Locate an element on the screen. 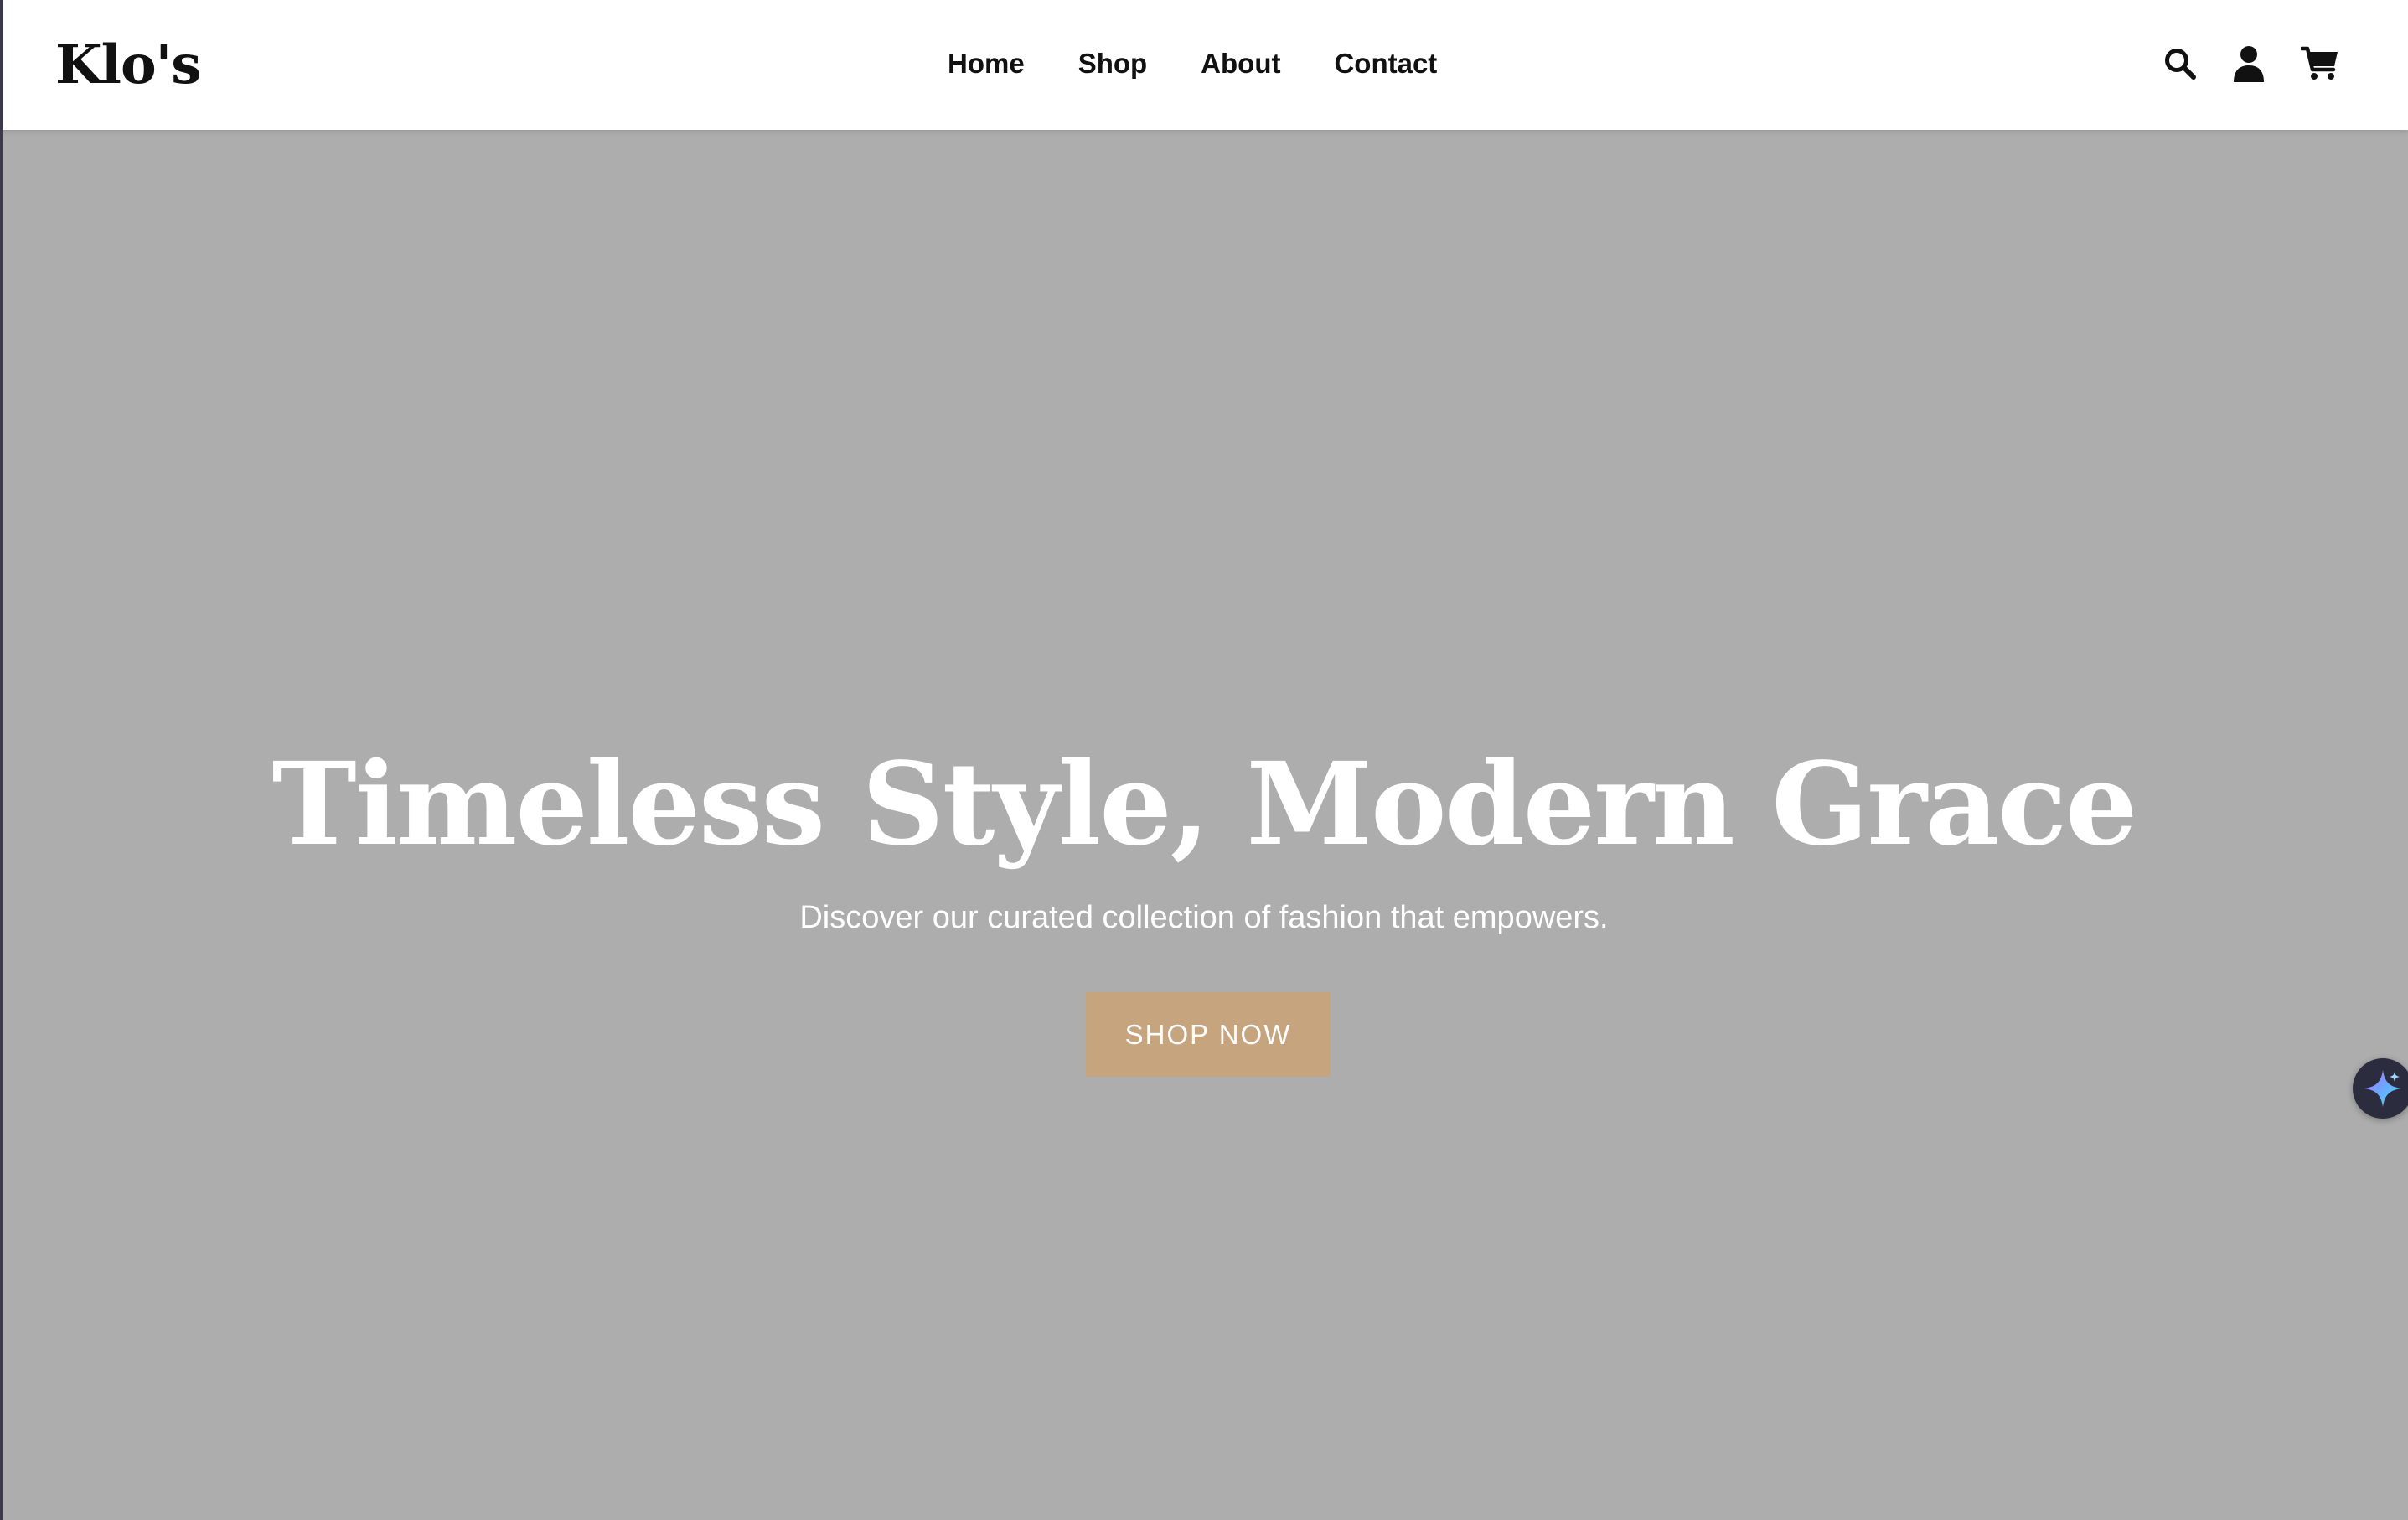 This screenshot has width=2408, height=1520. main-nav: Home Shop About Contact is located at coordinates (1192, 63).